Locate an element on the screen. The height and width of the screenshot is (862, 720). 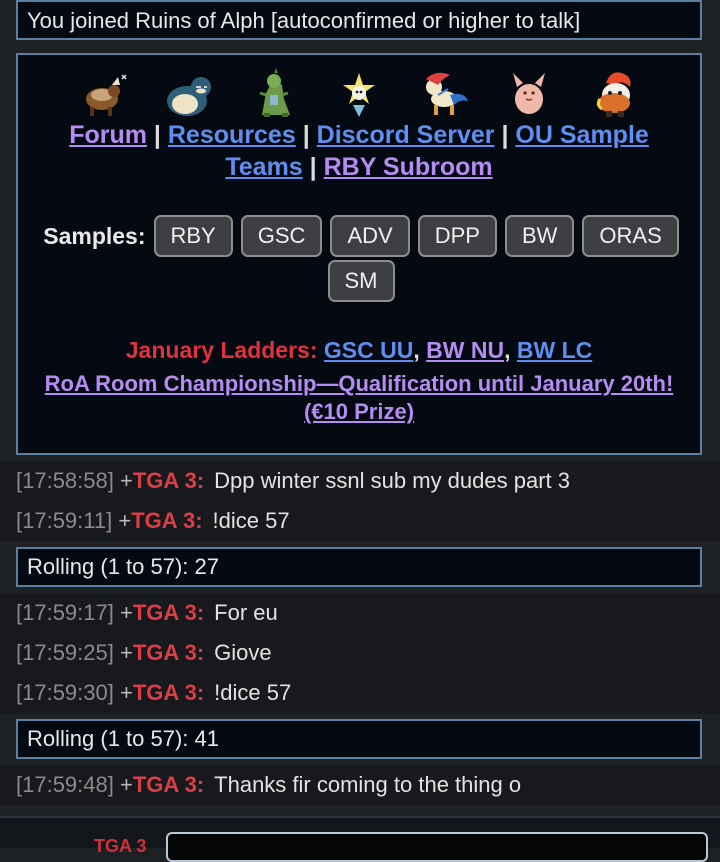
ladders-line: January Ladders: GSC UU, BW NU, BW LC is located at coordinates (359, 350).